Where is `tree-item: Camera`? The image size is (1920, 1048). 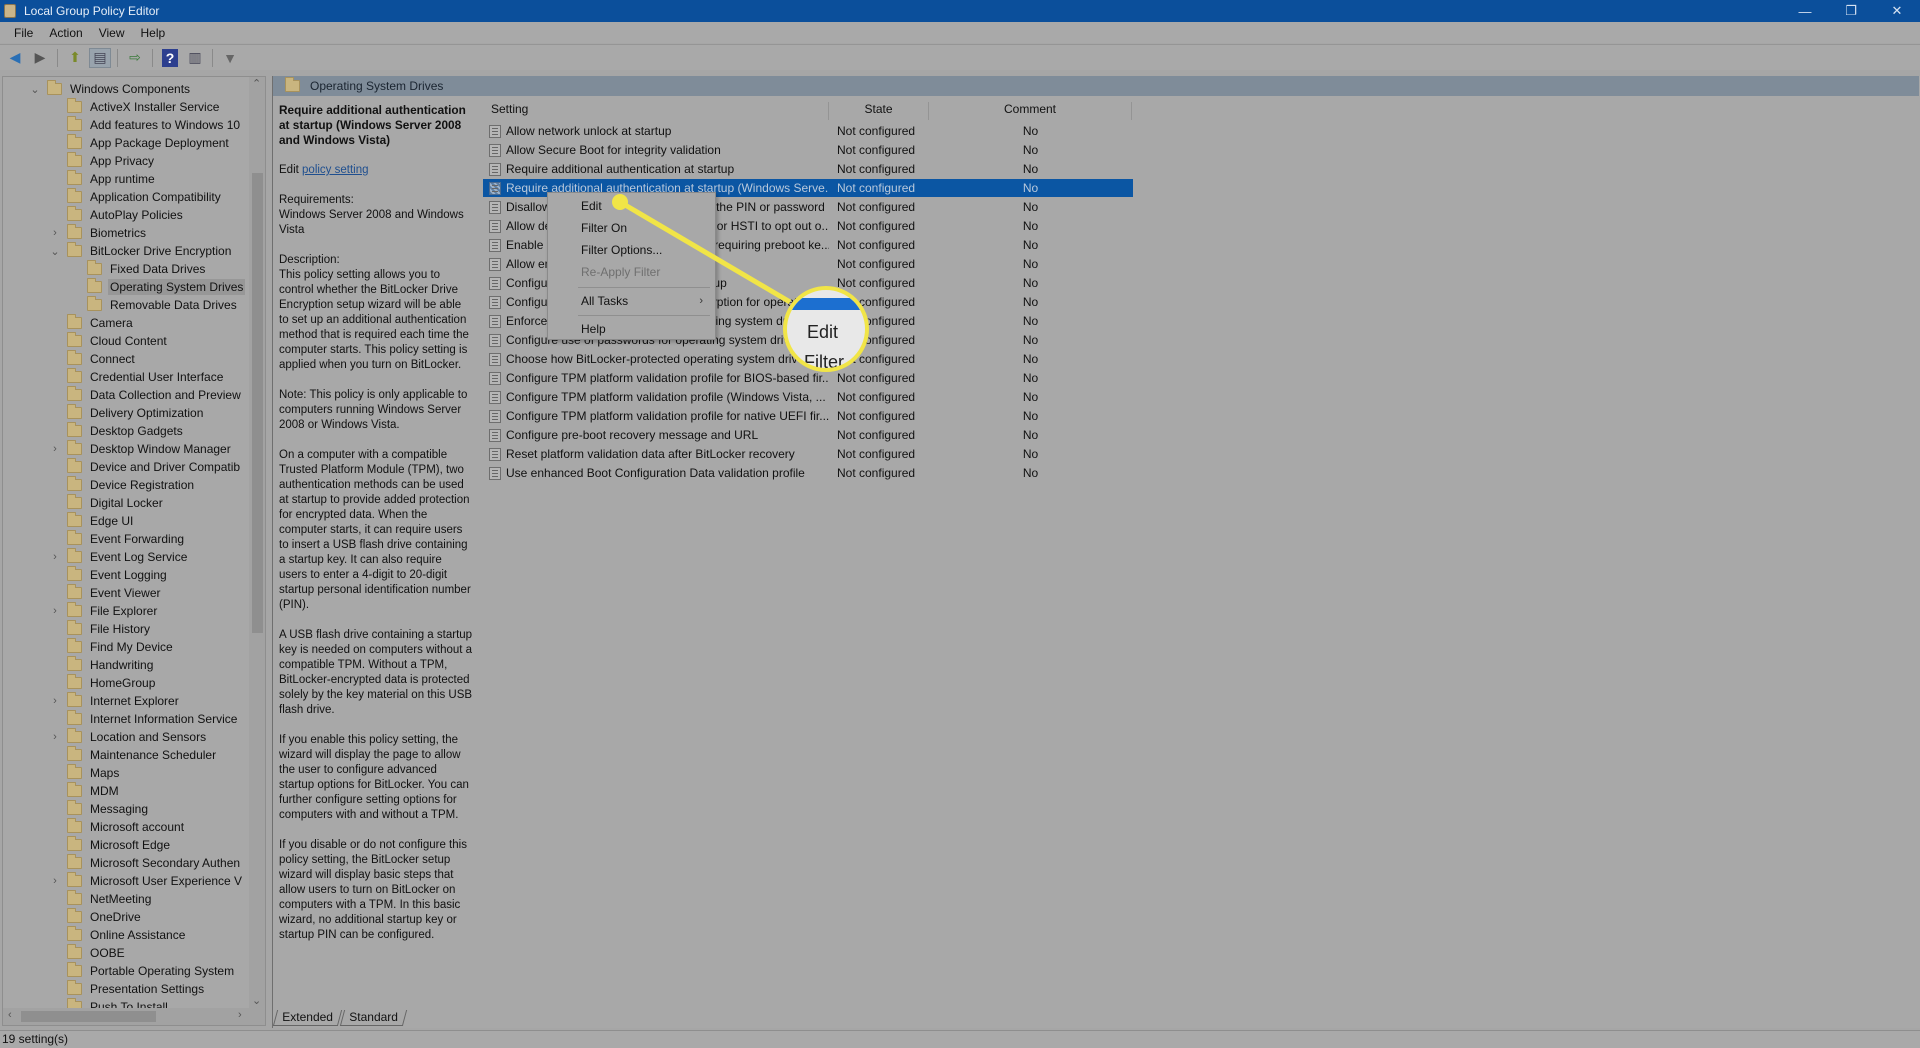
tree-item: Camera is located at coordinates (92, 323).